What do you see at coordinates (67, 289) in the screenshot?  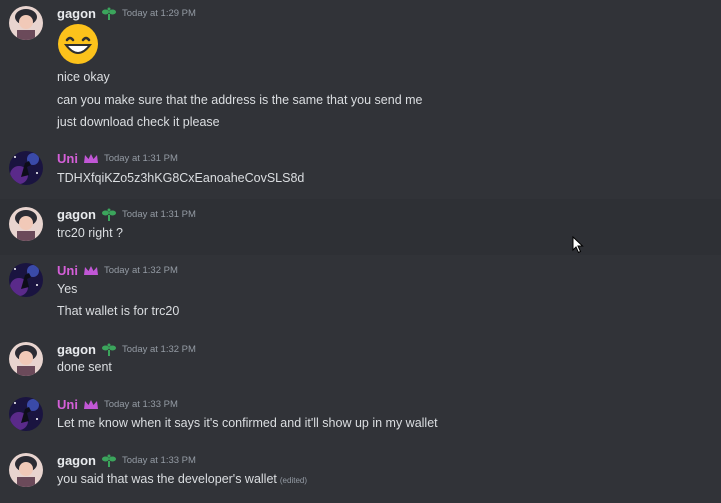 I see `message-text: Yes` at bounding box center [67, 289].